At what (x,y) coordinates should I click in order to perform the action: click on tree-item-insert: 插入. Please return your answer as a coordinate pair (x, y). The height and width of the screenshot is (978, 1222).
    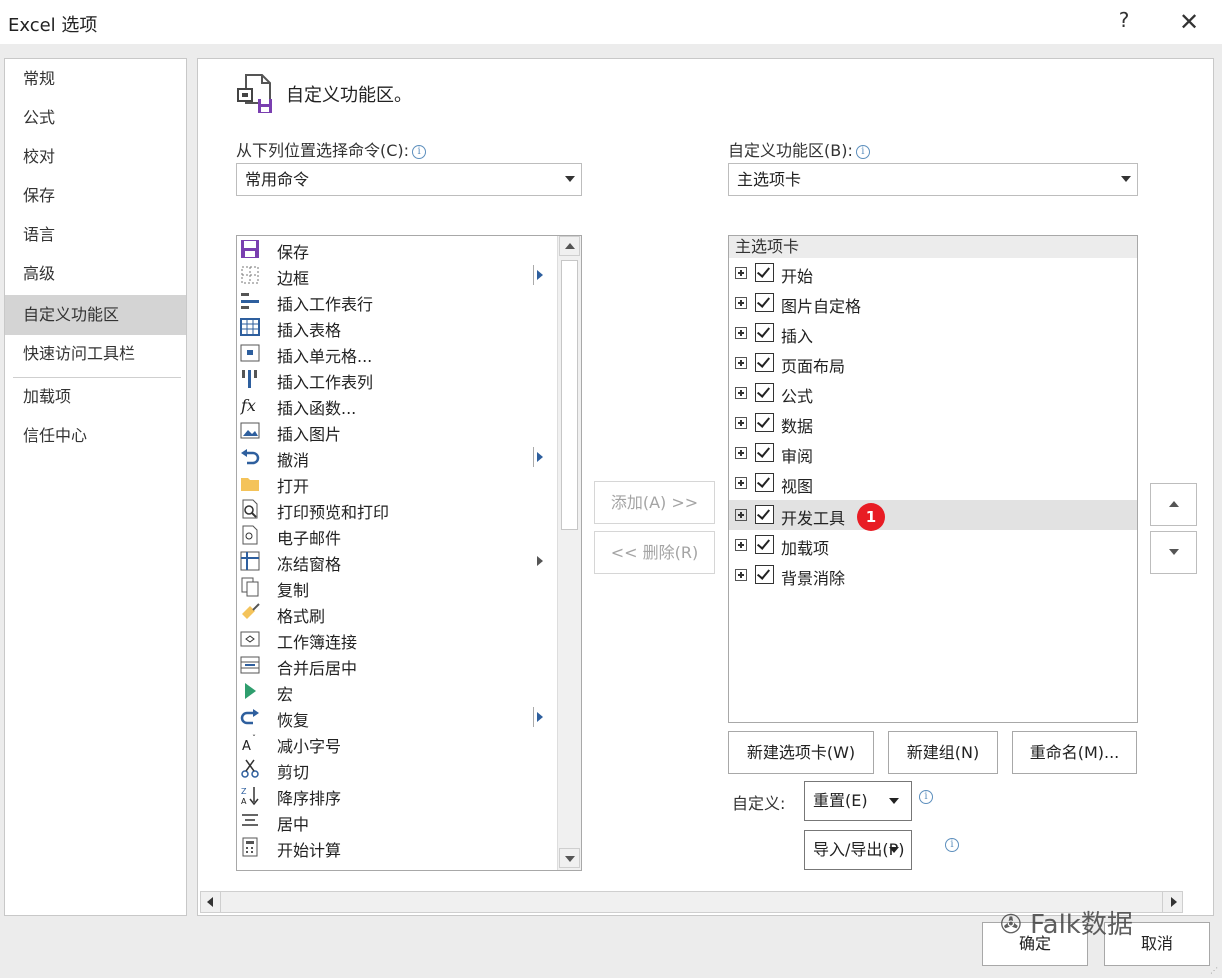
    Looking at the image, I should click on (933, 333).